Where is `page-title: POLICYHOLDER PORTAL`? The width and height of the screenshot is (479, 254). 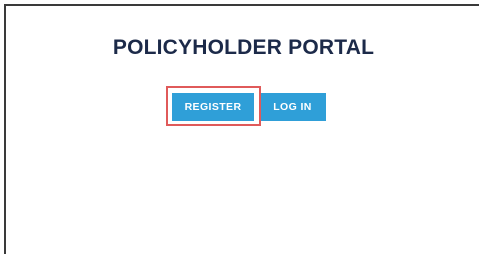
page-title: POLICYHOLDER PORTAL is located at coordinates (243, 47).